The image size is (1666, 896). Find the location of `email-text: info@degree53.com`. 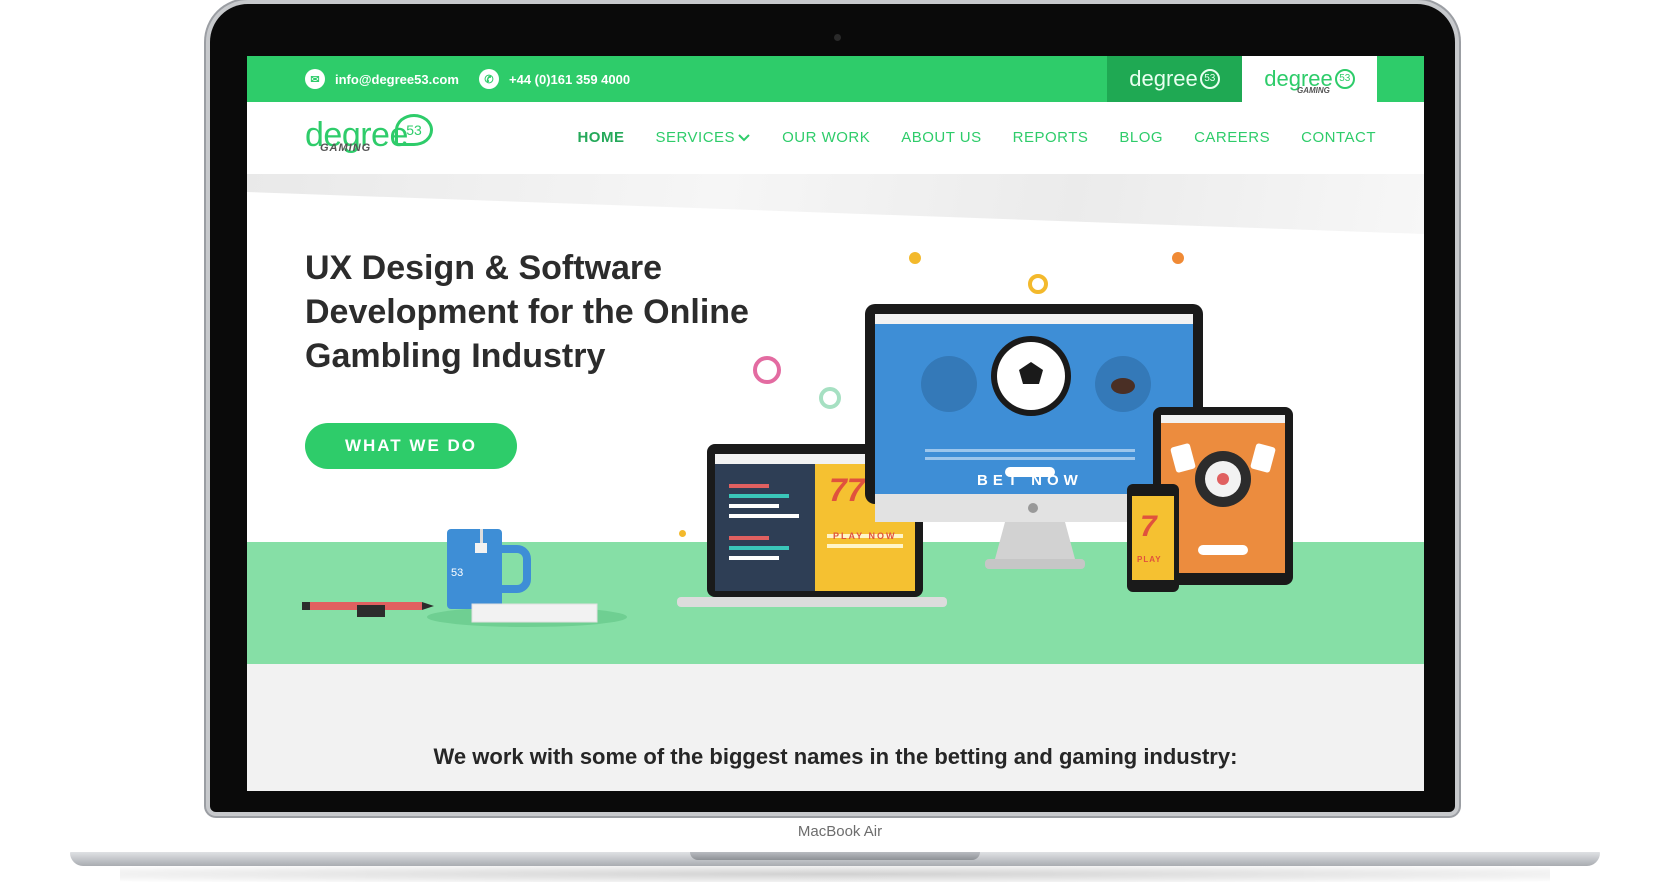

email-text: info@degree53.com is located at coordinates (397, 79).